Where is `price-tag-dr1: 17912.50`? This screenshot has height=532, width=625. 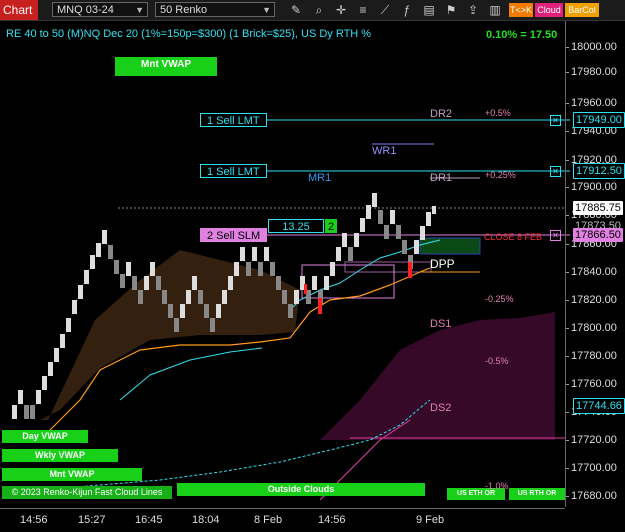
price-tag-dr1: 17912.50 is located at coordinates (599, 171).